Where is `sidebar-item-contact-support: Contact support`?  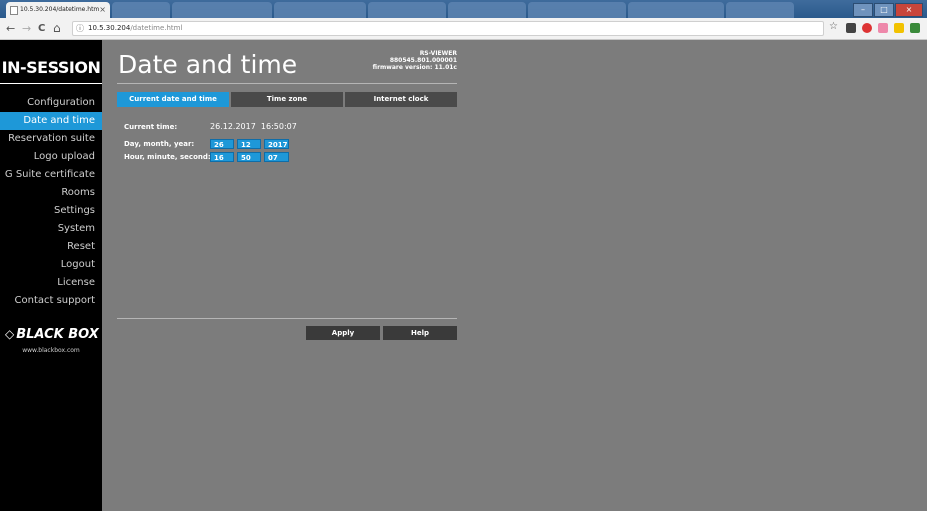 sidebar-item-contact-support: Contact support is located at coordinates (51, 301).